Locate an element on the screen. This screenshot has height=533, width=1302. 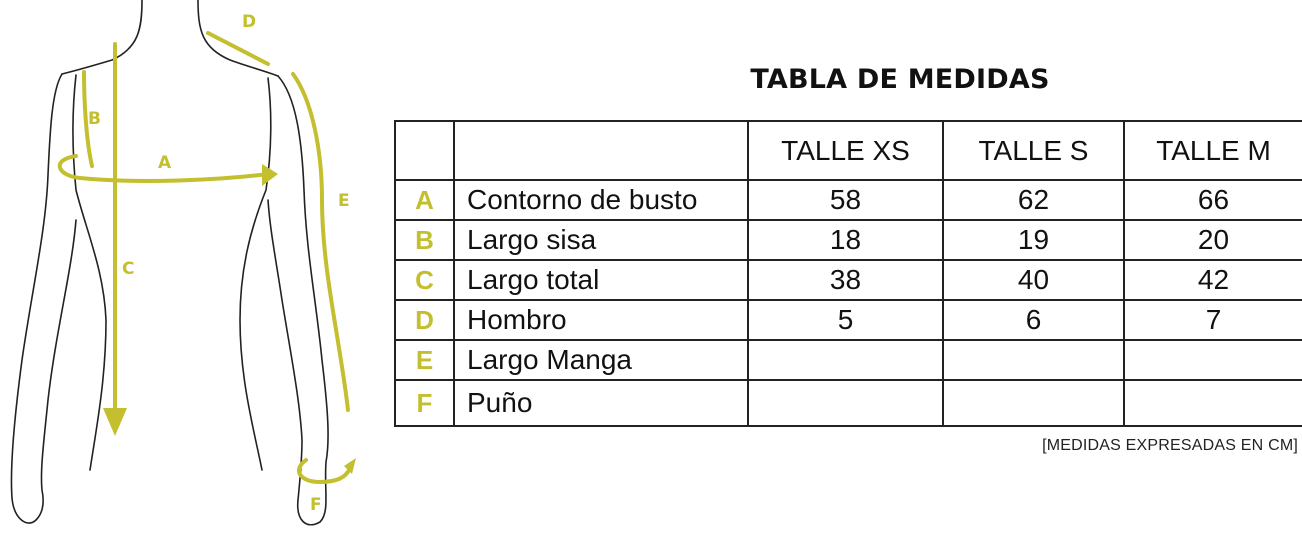
row-value-xs: 38 is located at coordinates (845, 280).